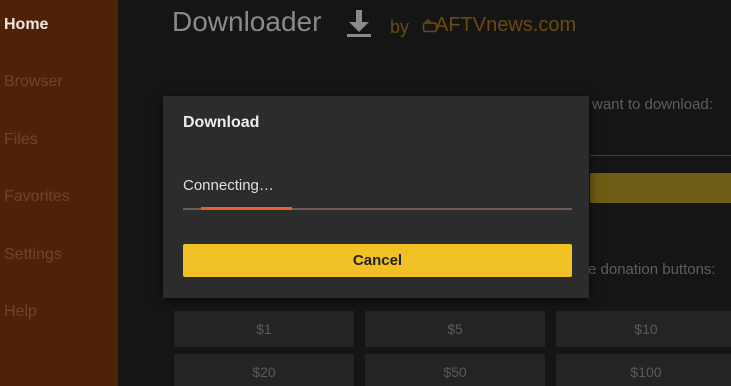 Image resolution: width=731 pixels, height=386 pixels. Describe the element at coordinates (660, 188) in the screenshot. I see `go-button` at that location.